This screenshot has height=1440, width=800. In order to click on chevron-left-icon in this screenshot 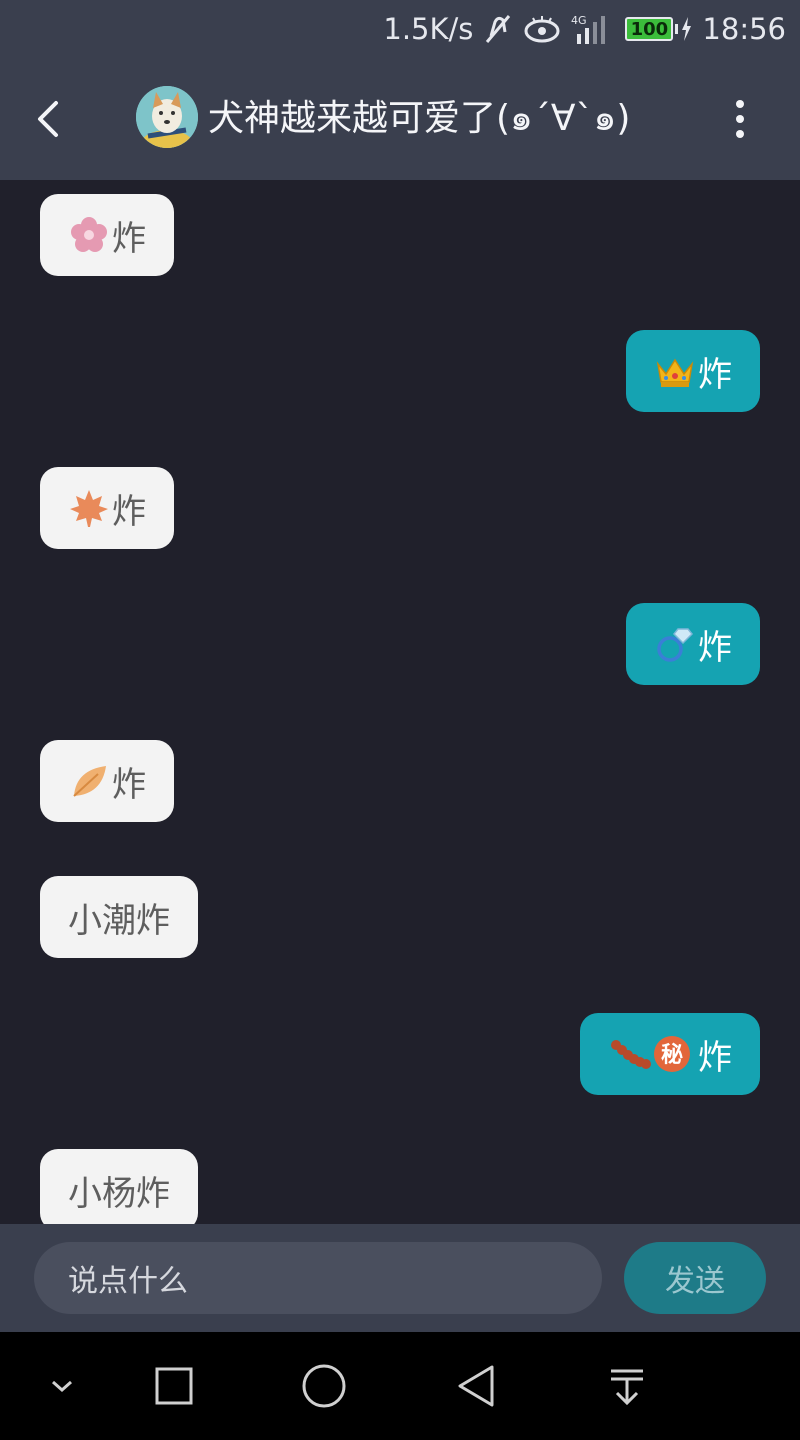, I will do `click(48, 119)`.